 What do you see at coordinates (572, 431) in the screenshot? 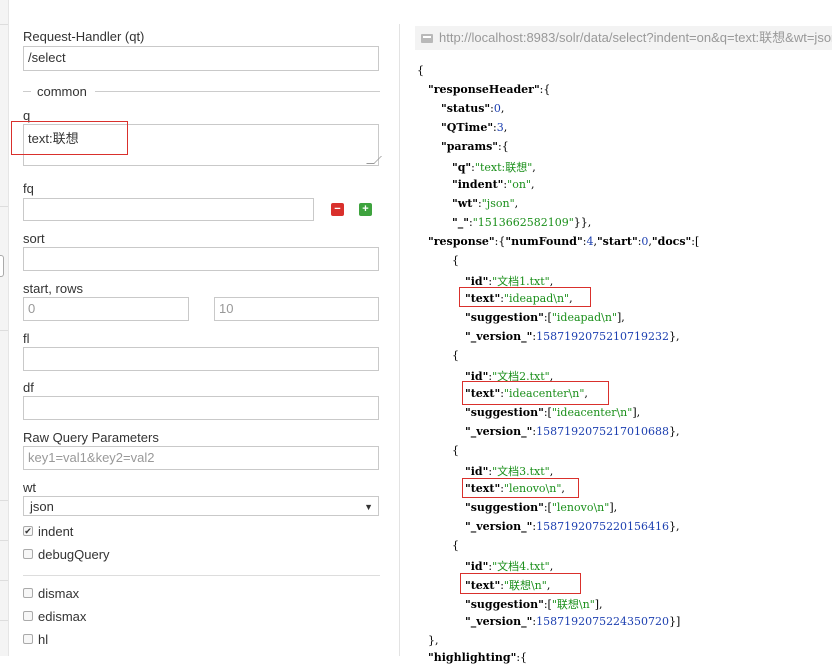
I see `json-line: "_version_":1587192075217010688},` at bounding box center [572, 431].